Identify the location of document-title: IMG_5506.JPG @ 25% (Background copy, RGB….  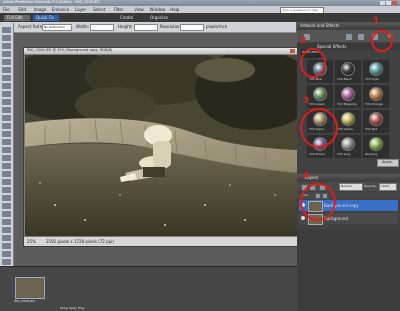
(70, 50).